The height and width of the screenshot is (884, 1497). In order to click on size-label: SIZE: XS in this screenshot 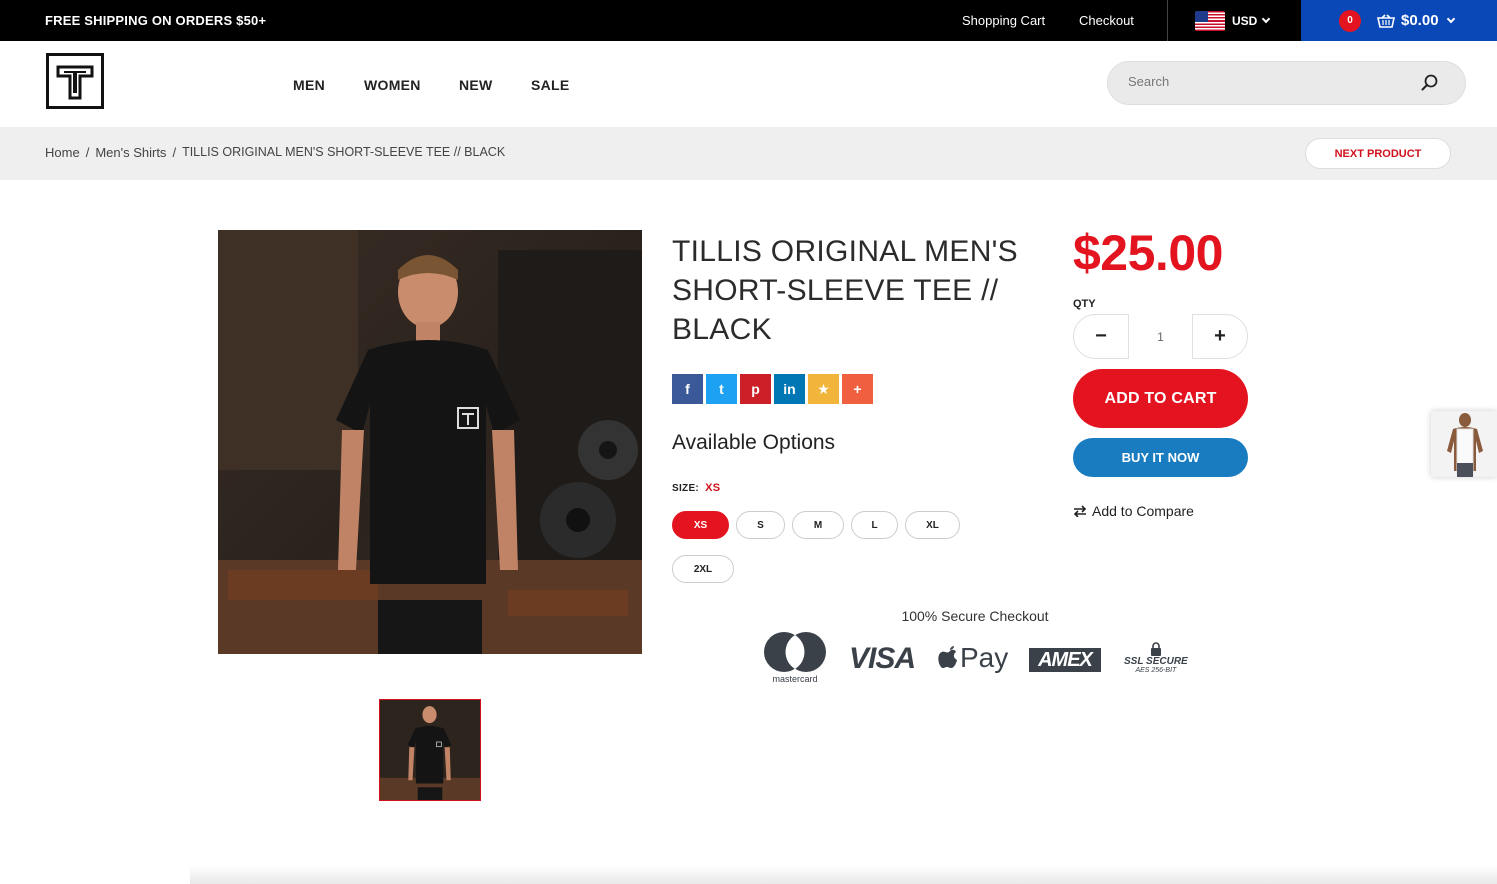, I will do `click(696, 488)`.